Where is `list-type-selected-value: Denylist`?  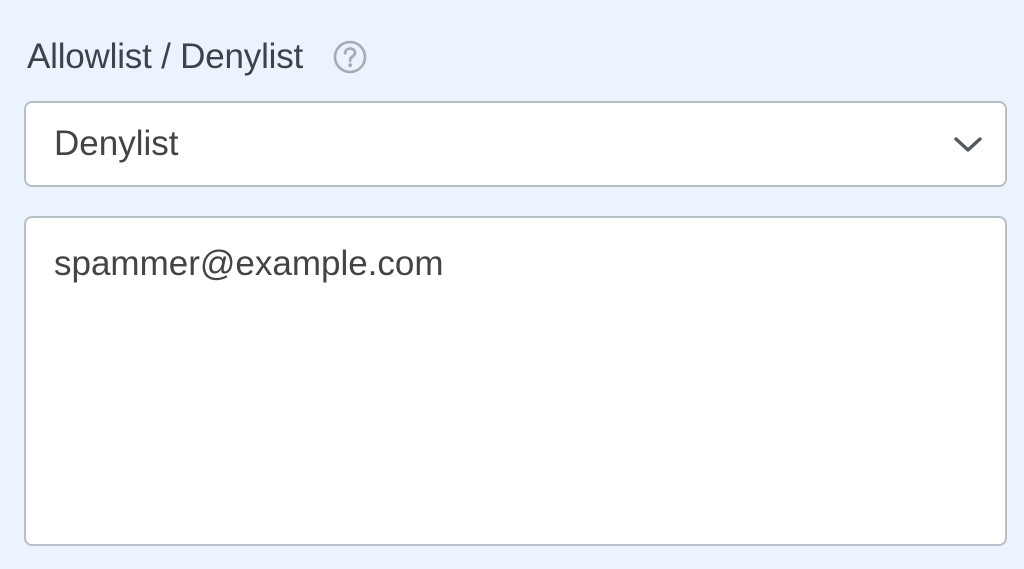 list-type-selected-value: Denylist is located at coordinates (116, 143).